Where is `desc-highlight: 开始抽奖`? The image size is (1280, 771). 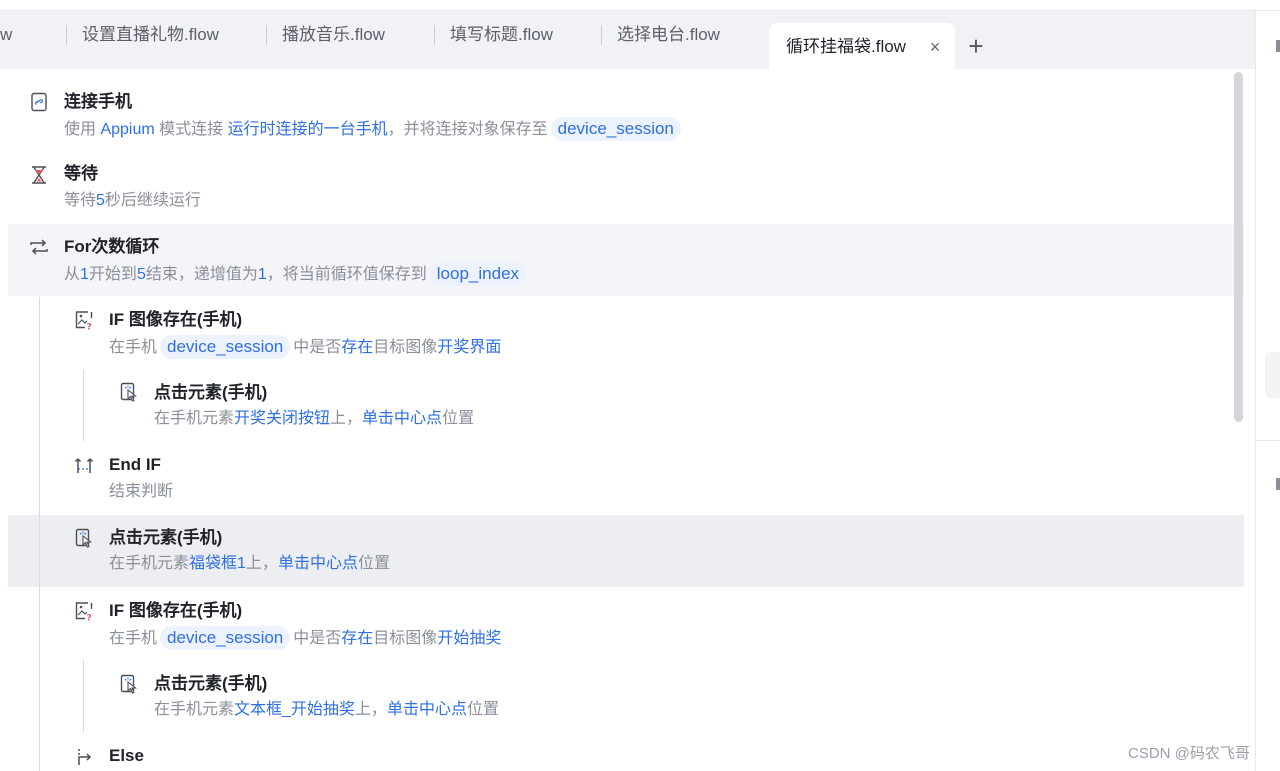 desc-highlight: 开始抽奖 is located at coordinates (469, 638).